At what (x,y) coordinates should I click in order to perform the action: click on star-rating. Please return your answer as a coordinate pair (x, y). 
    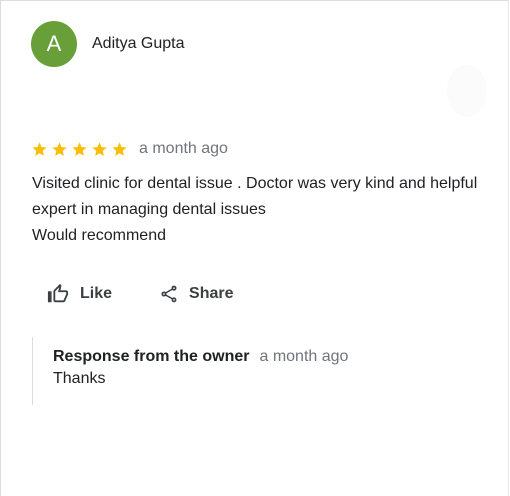
    Looking at the image, I should click on (79, 149).